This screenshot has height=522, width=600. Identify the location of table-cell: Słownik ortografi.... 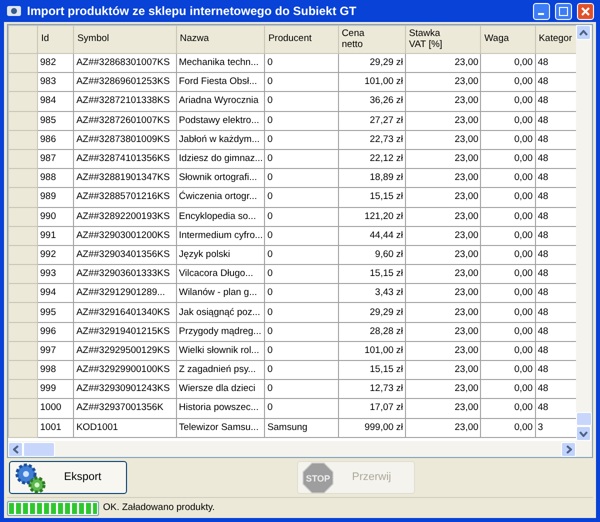
(220, 178).